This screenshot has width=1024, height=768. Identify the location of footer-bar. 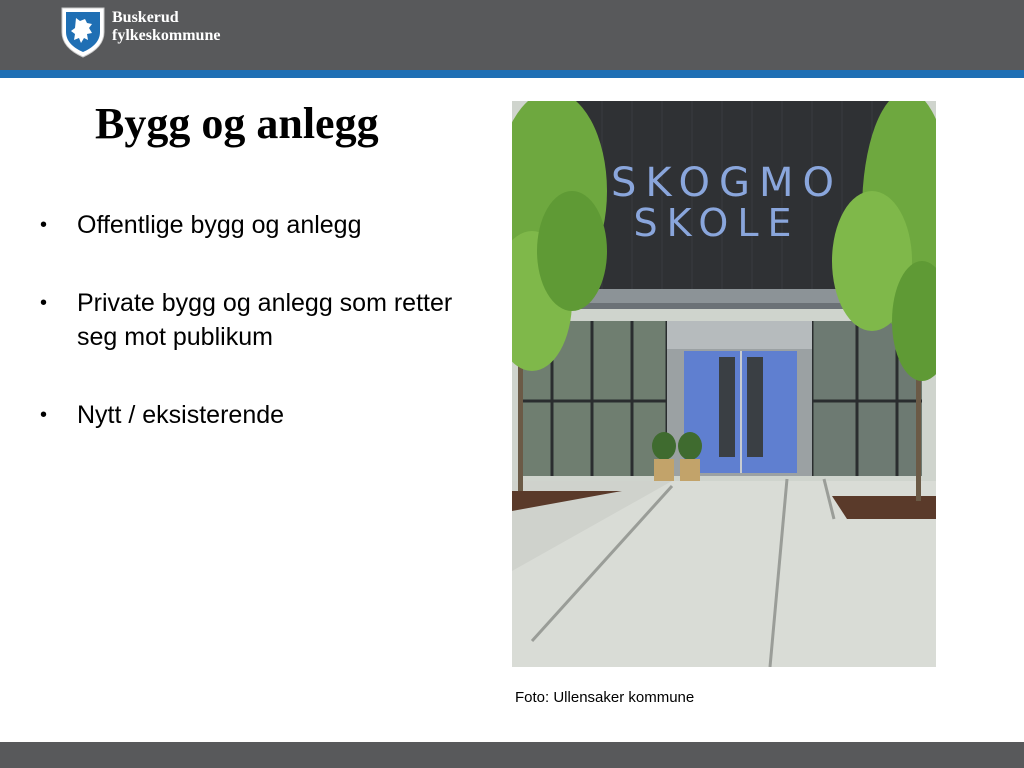
(512, 755).